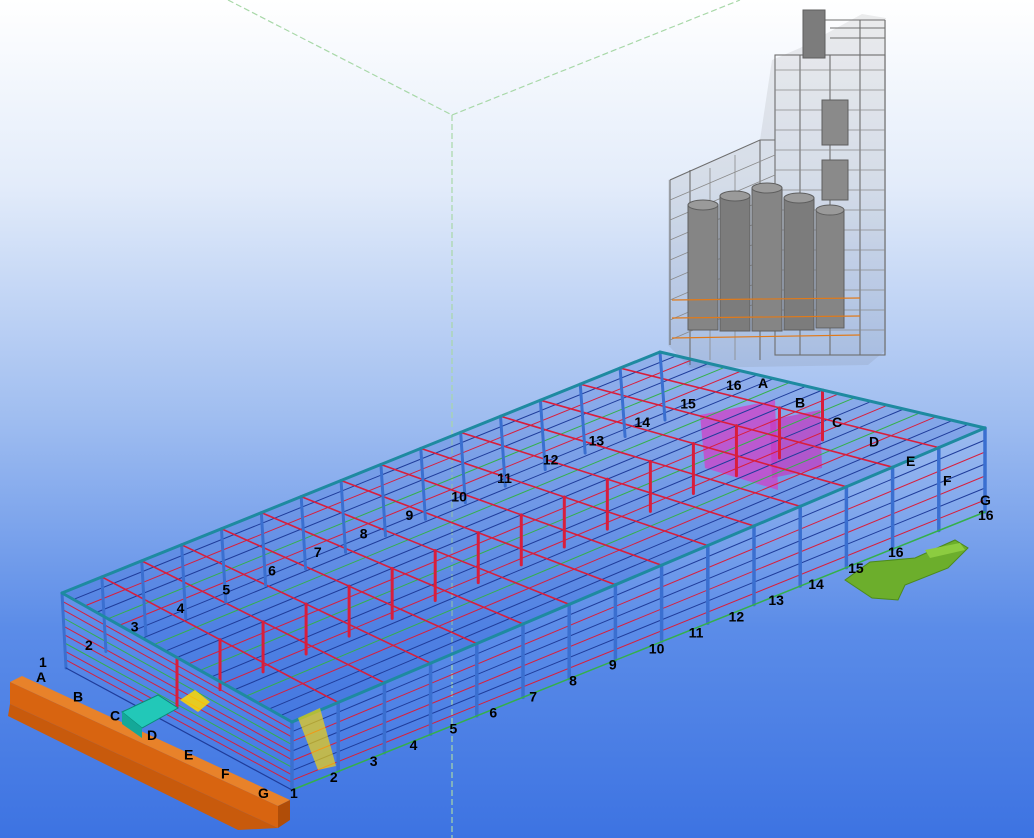 This screenshot has height=838, width=1034. Describe the element at coordinates (78, 696) in the screenshot. I see `grid-letter-front: B` at that location.